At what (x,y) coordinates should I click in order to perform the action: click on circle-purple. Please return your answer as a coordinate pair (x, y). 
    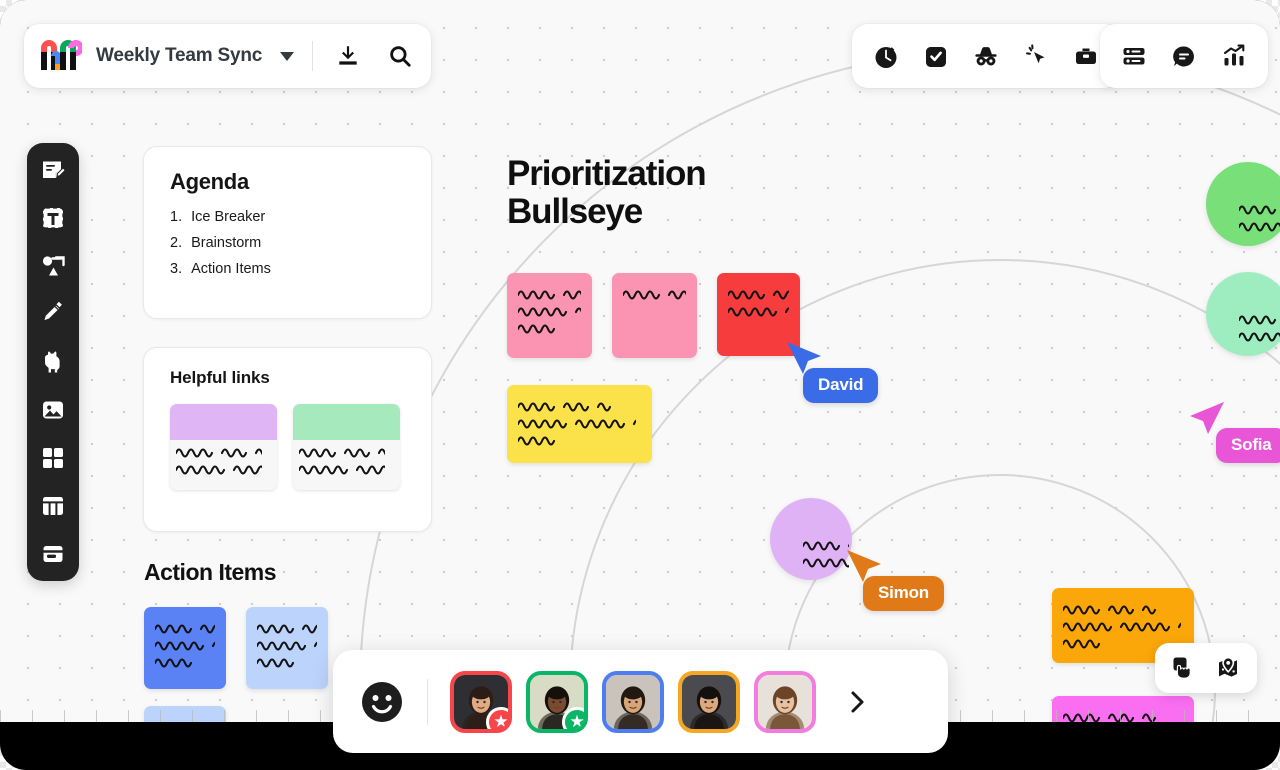
    Looking at the image, I should click on (811, 539).